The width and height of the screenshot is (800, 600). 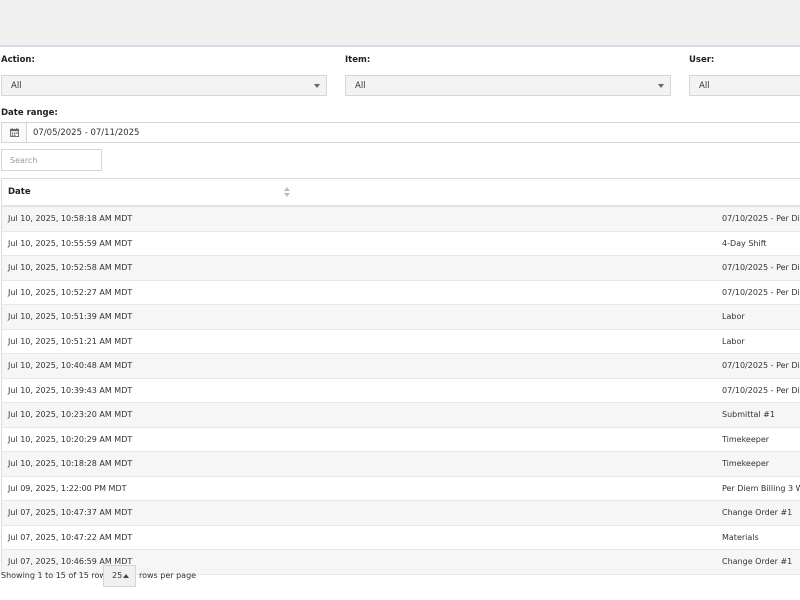 What do you see at coordinates (16, 86) in the screenshot?
I see `action-select-value: All` at bounding box center [16, 86].